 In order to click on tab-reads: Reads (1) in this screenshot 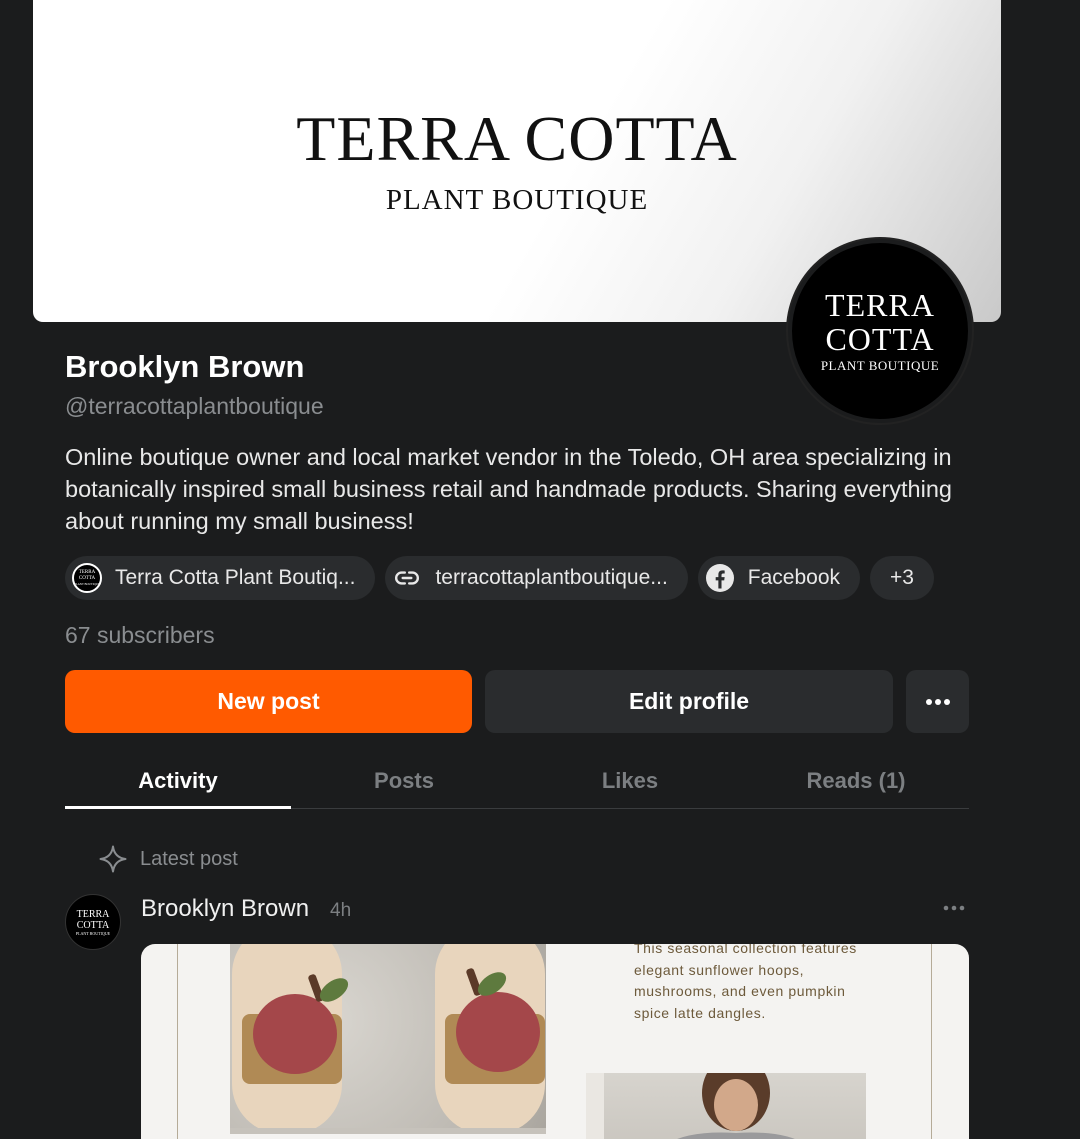, I will do `click(856, 785)`.